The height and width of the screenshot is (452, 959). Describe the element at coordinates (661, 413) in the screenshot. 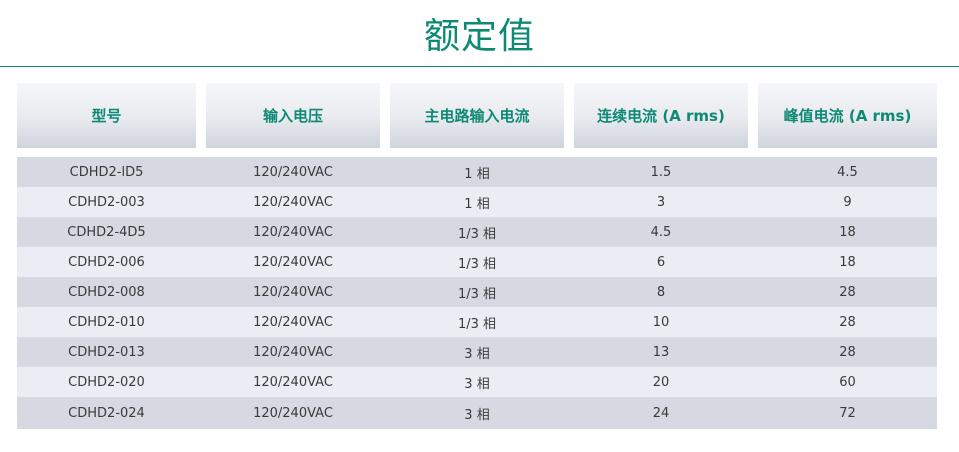

I see `cell-continuous-current: 24` at that location.